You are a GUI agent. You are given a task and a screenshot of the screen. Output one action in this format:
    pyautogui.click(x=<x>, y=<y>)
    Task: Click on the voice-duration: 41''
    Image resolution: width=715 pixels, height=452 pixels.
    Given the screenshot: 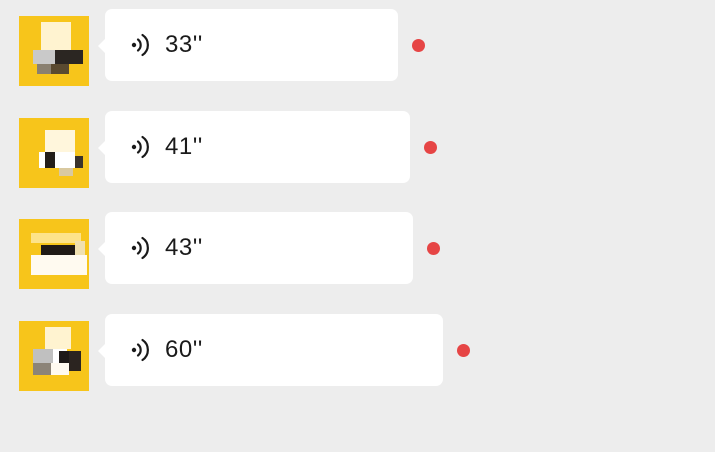 What is the action you would take?
    pyautogui.click(x=184, y=146)
    